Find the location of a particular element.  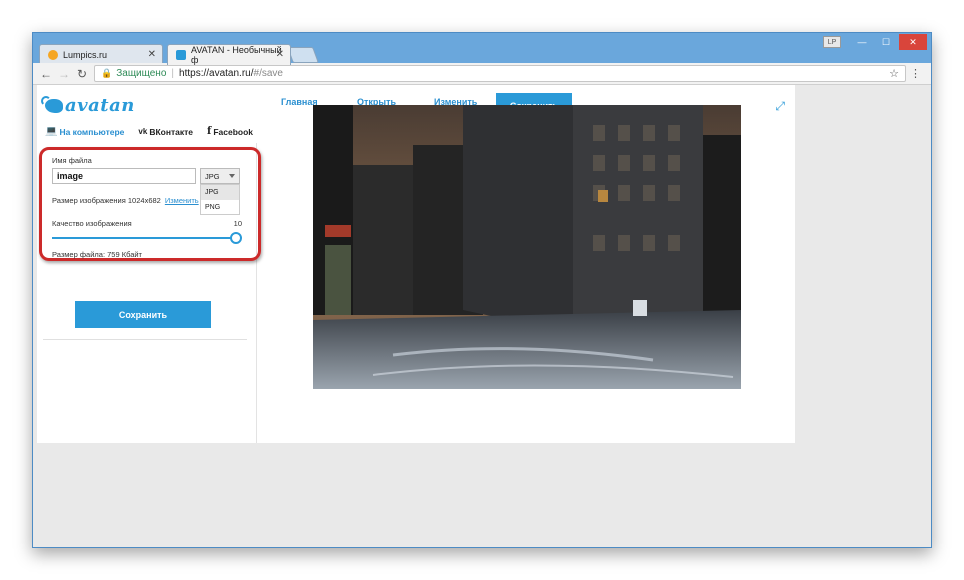

quality-slider-handle is located at coordinates (236, 238).